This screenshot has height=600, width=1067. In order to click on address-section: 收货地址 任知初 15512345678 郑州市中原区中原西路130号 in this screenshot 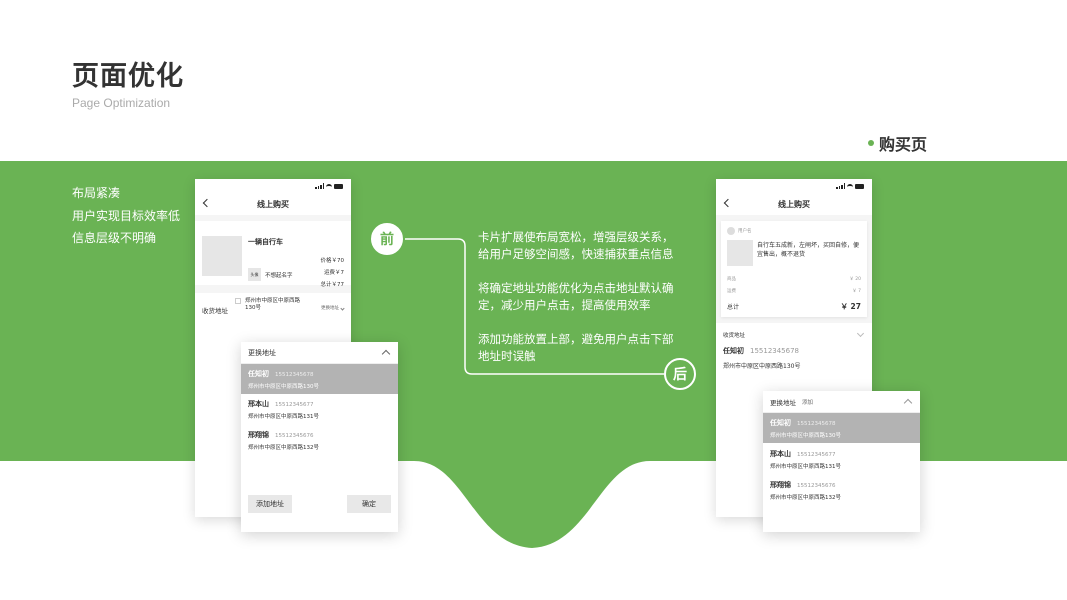, I will do `click(794, 353)`.